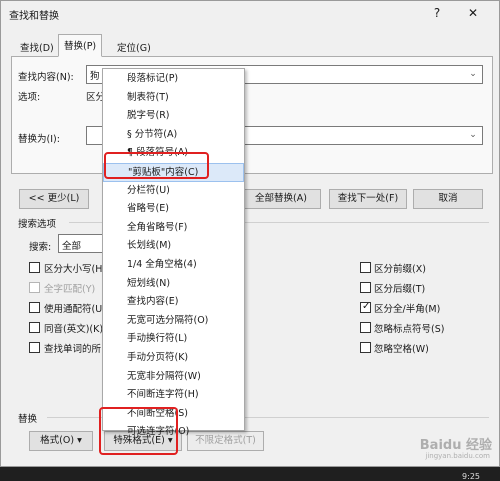  I want to click on match-case-label: 区分大小写(H), so click(75, 269).